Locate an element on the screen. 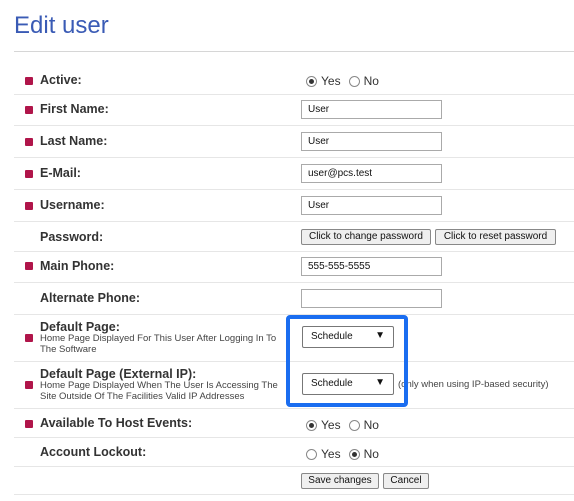  account-lockout-yes-radio is located at coordinates (311, 454).